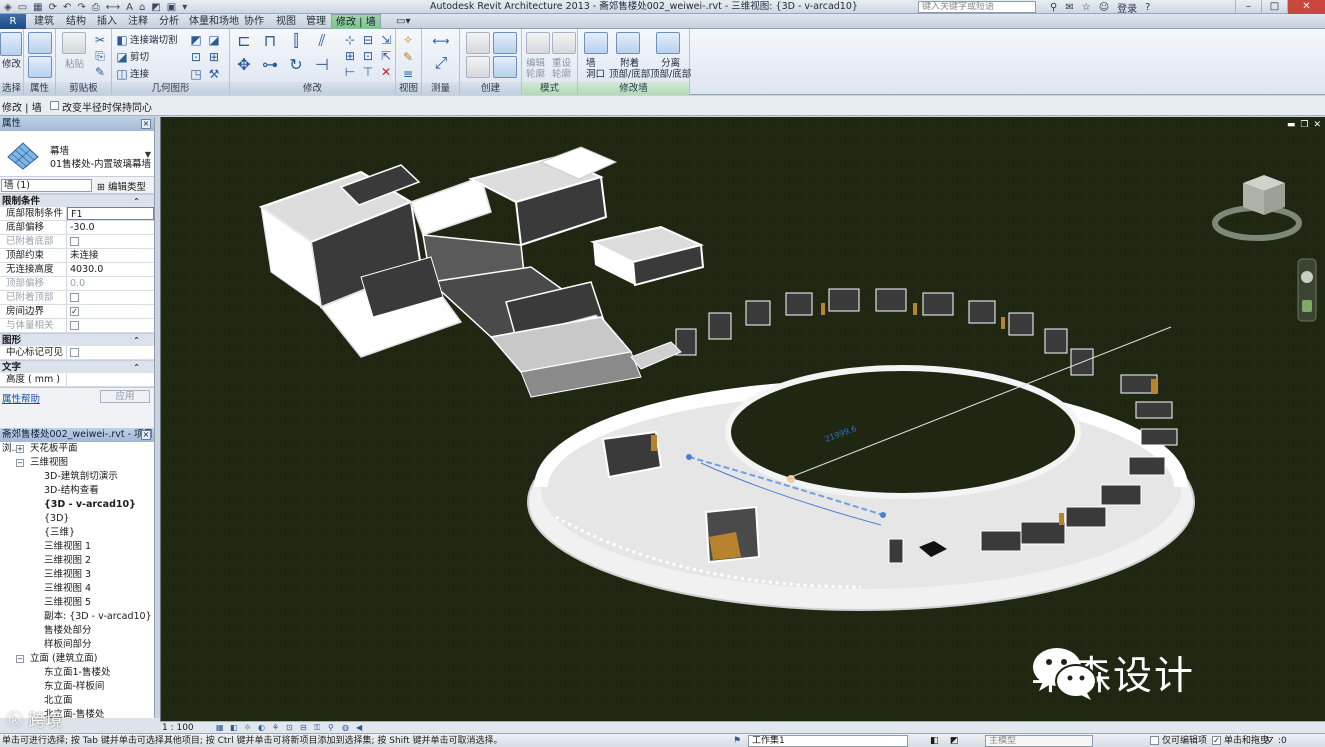 The width and height of the screenshot is (1325, 747). What do you see at coordinates (254, 21) in the screenshot?
I see `tab-6: 协作` at bounding box center [254, 21].